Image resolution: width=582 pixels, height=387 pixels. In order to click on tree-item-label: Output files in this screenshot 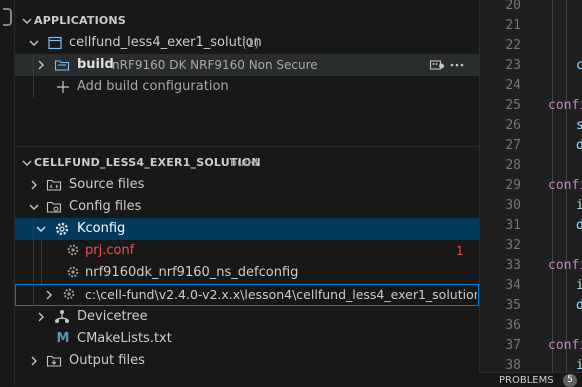, I will do `click(107, 360)`.